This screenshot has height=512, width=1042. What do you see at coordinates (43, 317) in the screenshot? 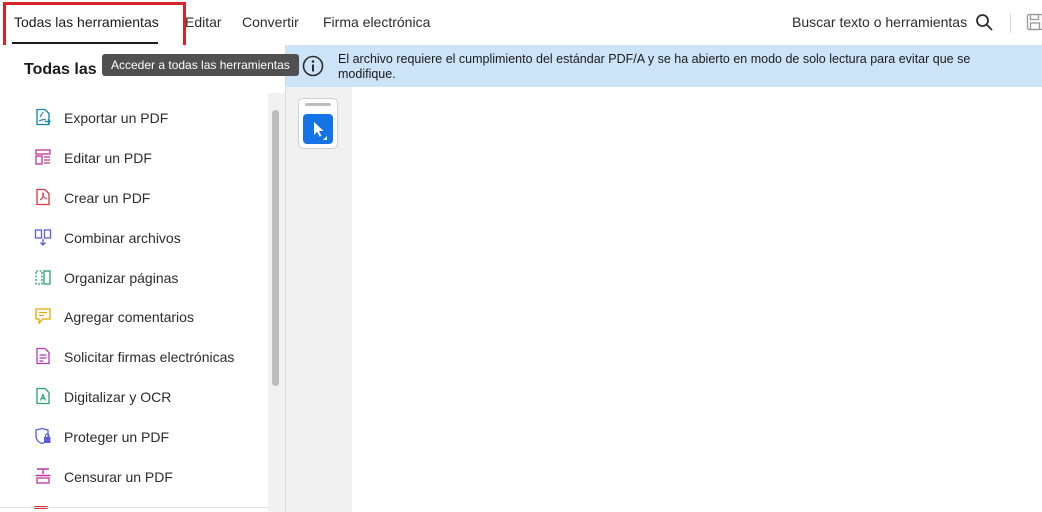
I see `add-comment-icon` at bounding box center [43, 317].